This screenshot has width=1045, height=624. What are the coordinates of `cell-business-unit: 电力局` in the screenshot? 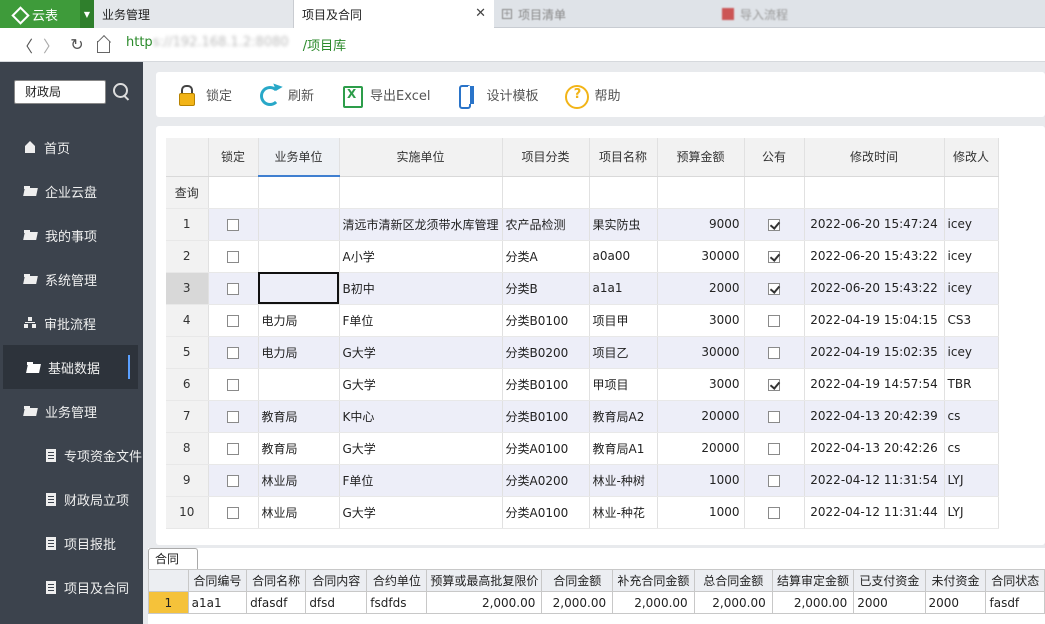 It's located at (299, 320).